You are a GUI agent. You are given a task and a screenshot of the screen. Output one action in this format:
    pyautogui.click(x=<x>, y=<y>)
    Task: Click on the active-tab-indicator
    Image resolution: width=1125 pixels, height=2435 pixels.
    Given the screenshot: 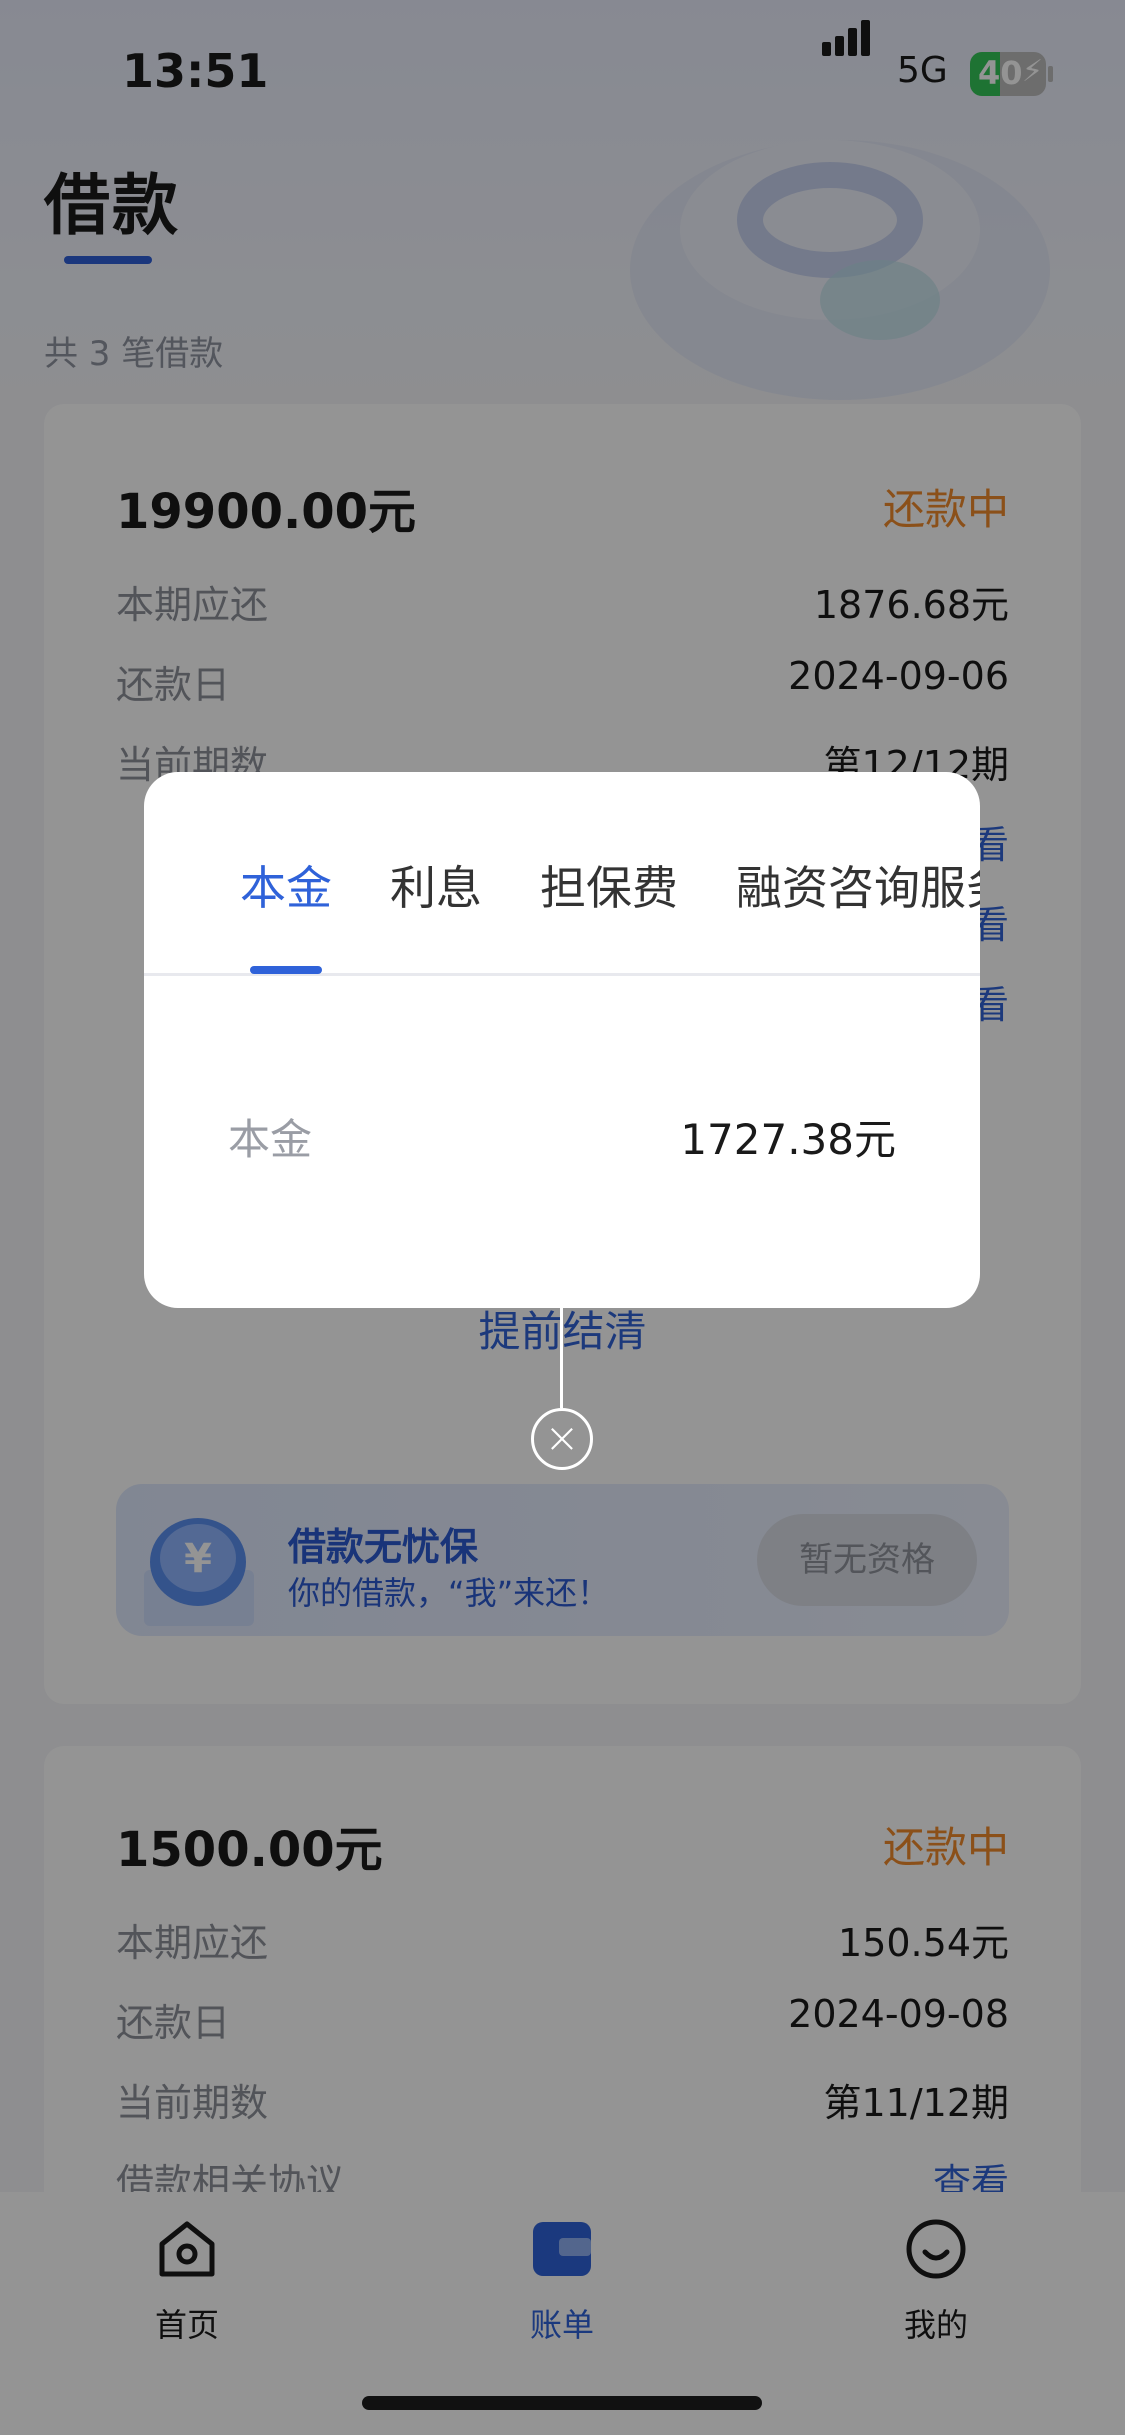 What is the action you would take?
    pyautogui.click(x=286, y=970)
    